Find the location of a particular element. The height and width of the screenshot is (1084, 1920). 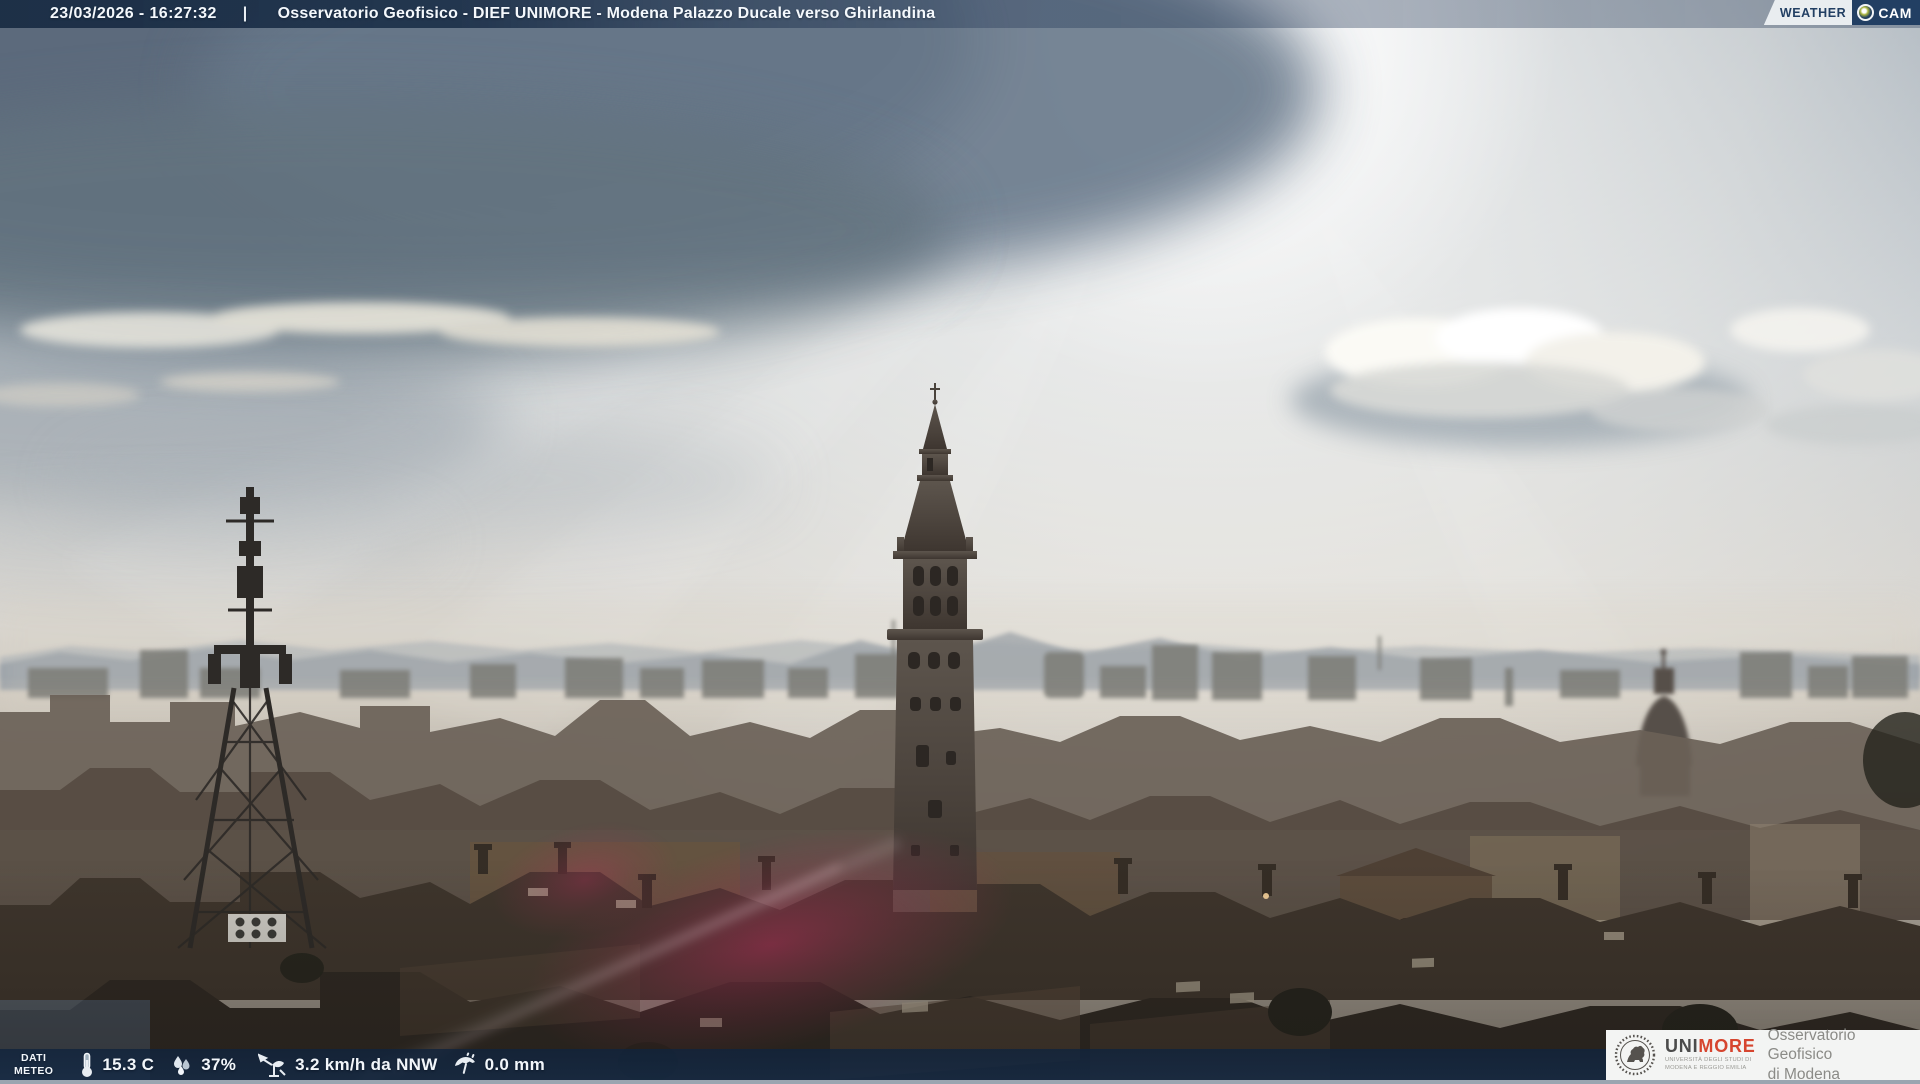

weathercam-weather-label: WEATHER is located at coordinates (1813, 12).